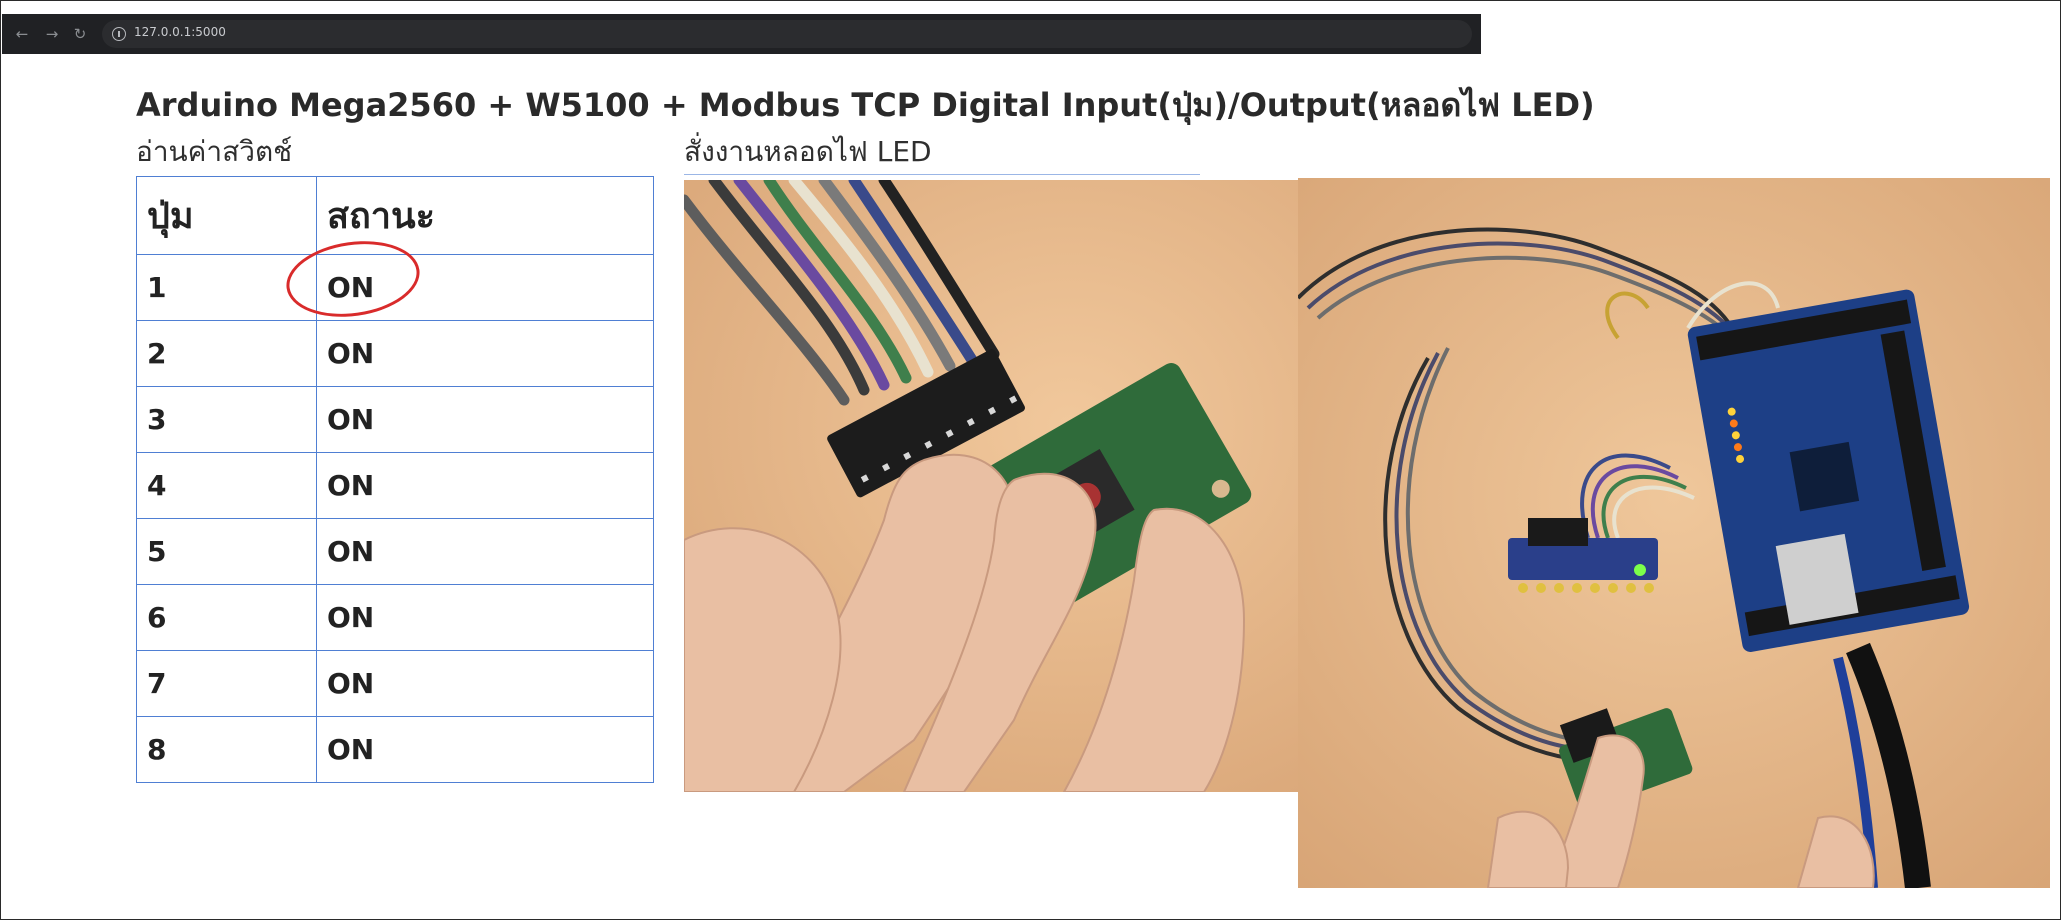  What do you see at coordinates (214, 151) in the screenshot?
I see `read-switch-heading: อ่านค่าสวิตช์` at bounding box center [214, 151].